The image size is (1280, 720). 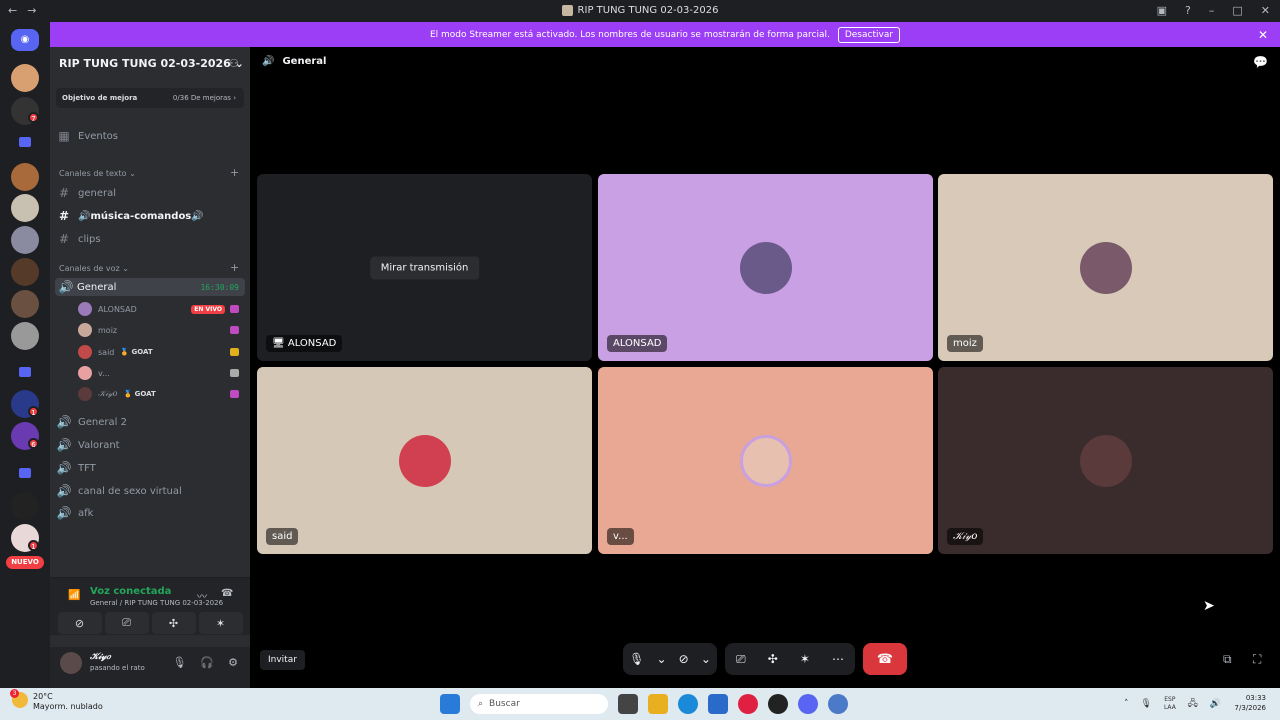 What do you see at coordinates (718, 704) in the screenshot?
I see `store-icon` at bounding box center [718, 704].